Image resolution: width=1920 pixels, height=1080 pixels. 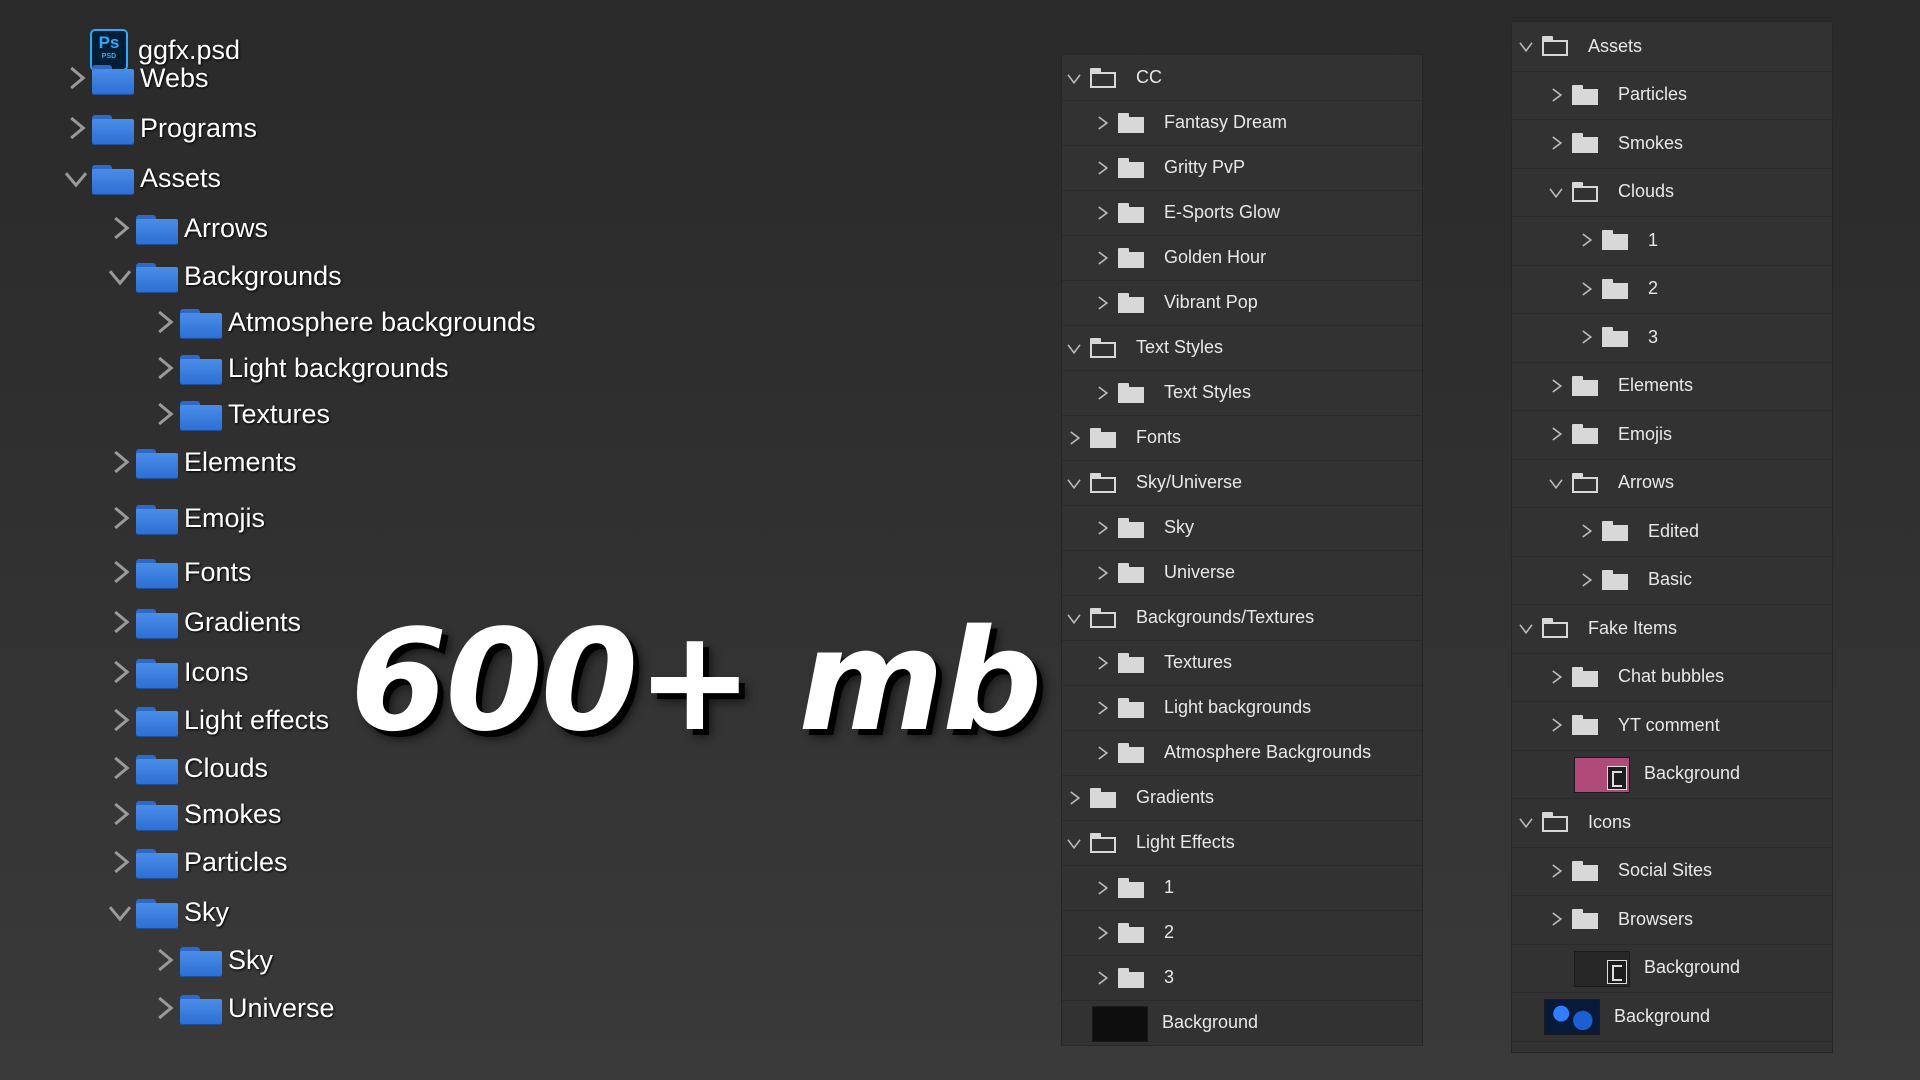 What do you see at coordinates (1672, 435) in the screenshot?
I see `layer-group-row: Emojis` at bounding box center [1672, 435].